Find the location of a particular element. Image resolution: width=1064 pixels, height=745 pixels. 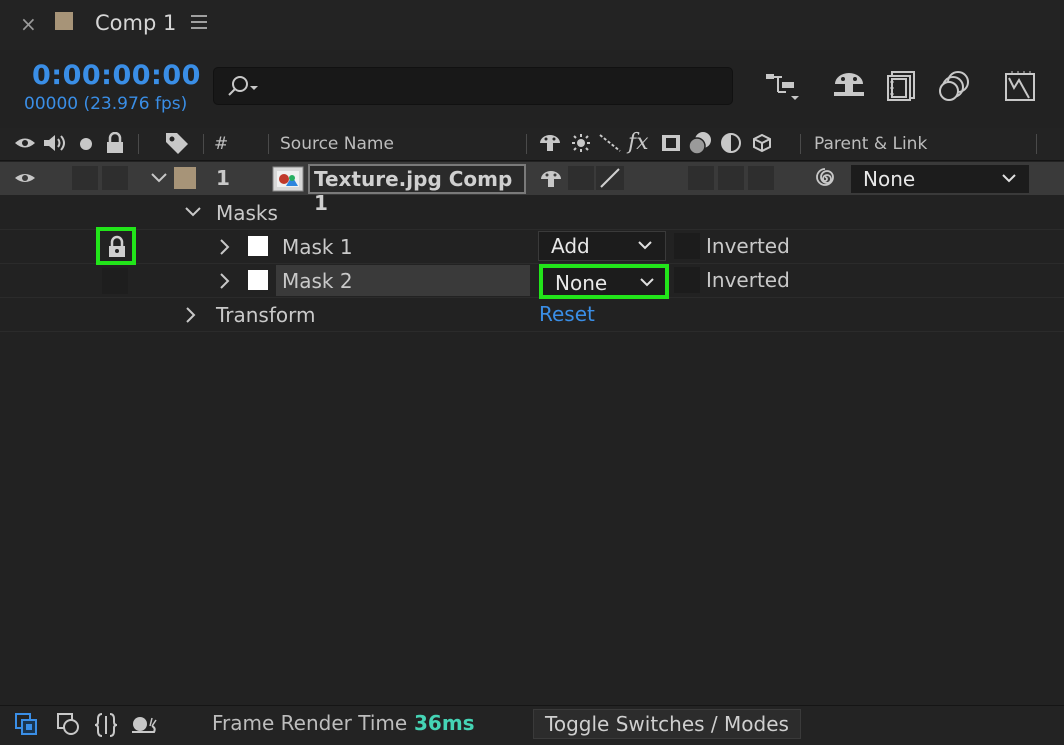

layer-motion-blur-switch is located at coordinates (701, 178).